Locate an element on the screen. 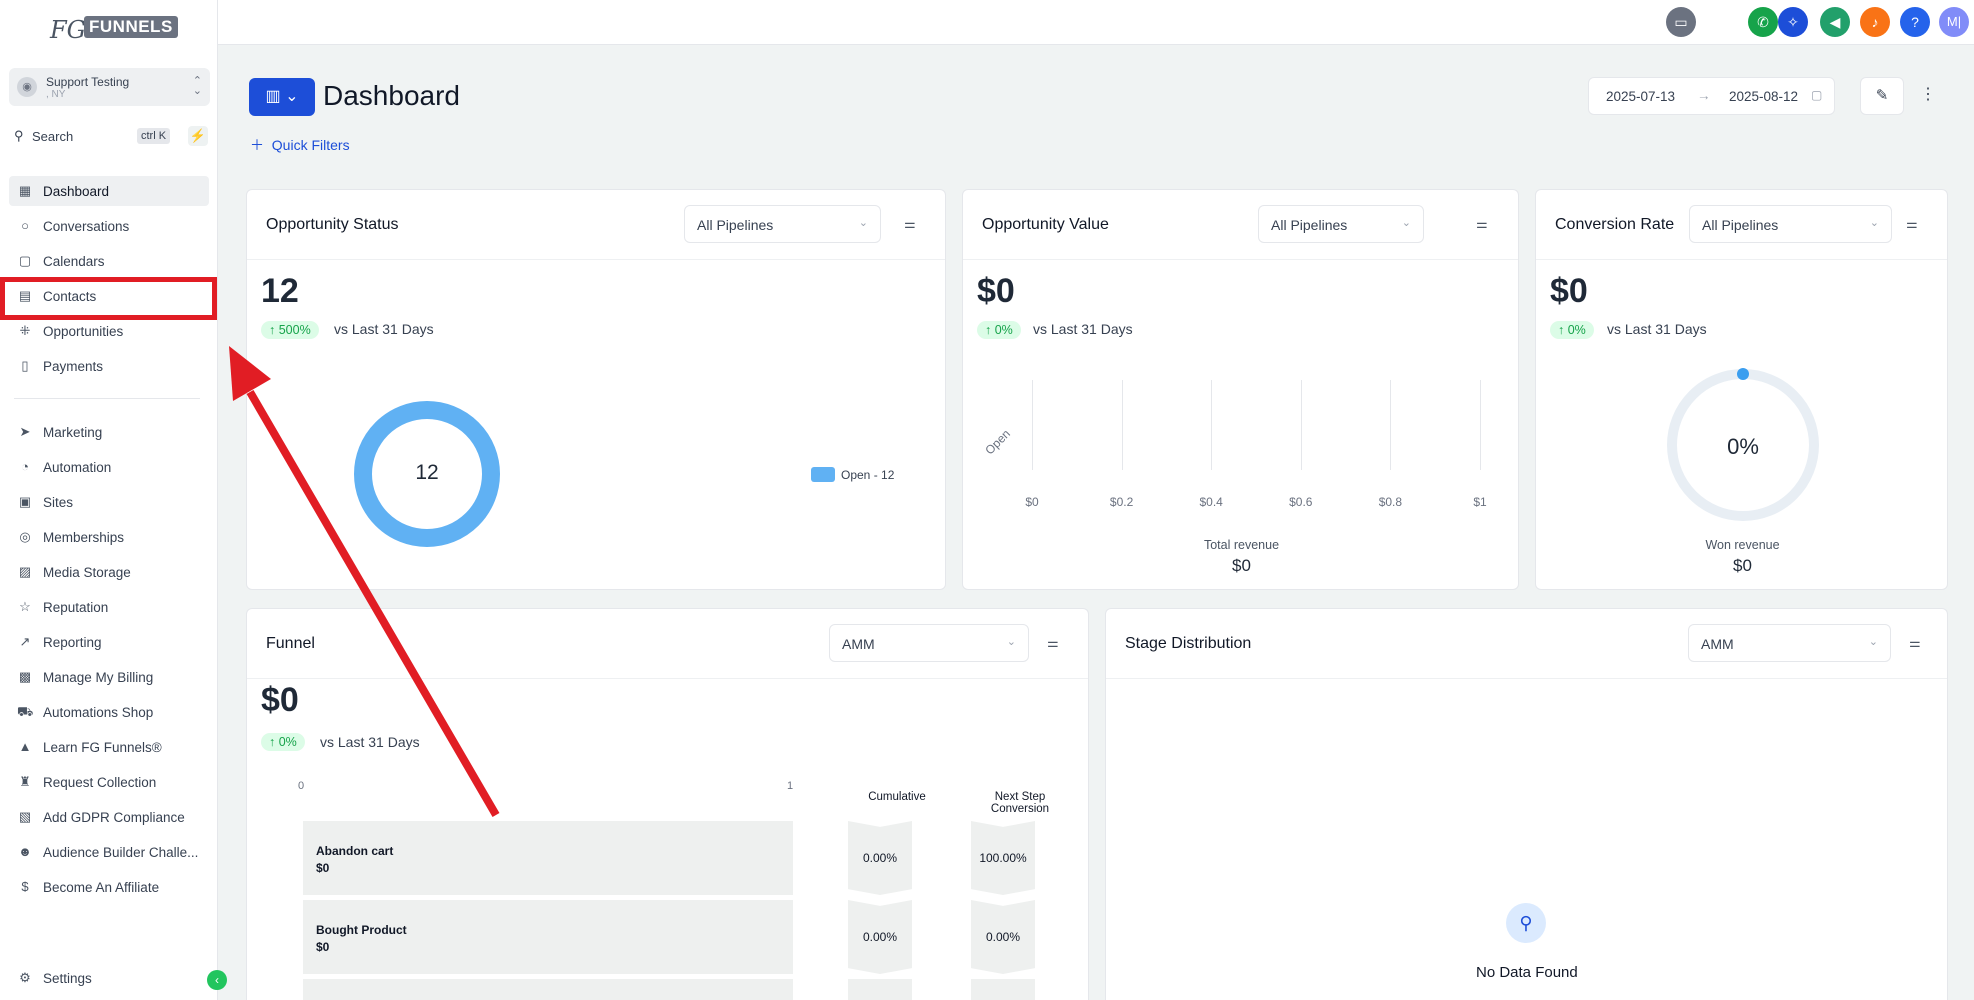  annotation-arrow is located at coordinates (364, 582).